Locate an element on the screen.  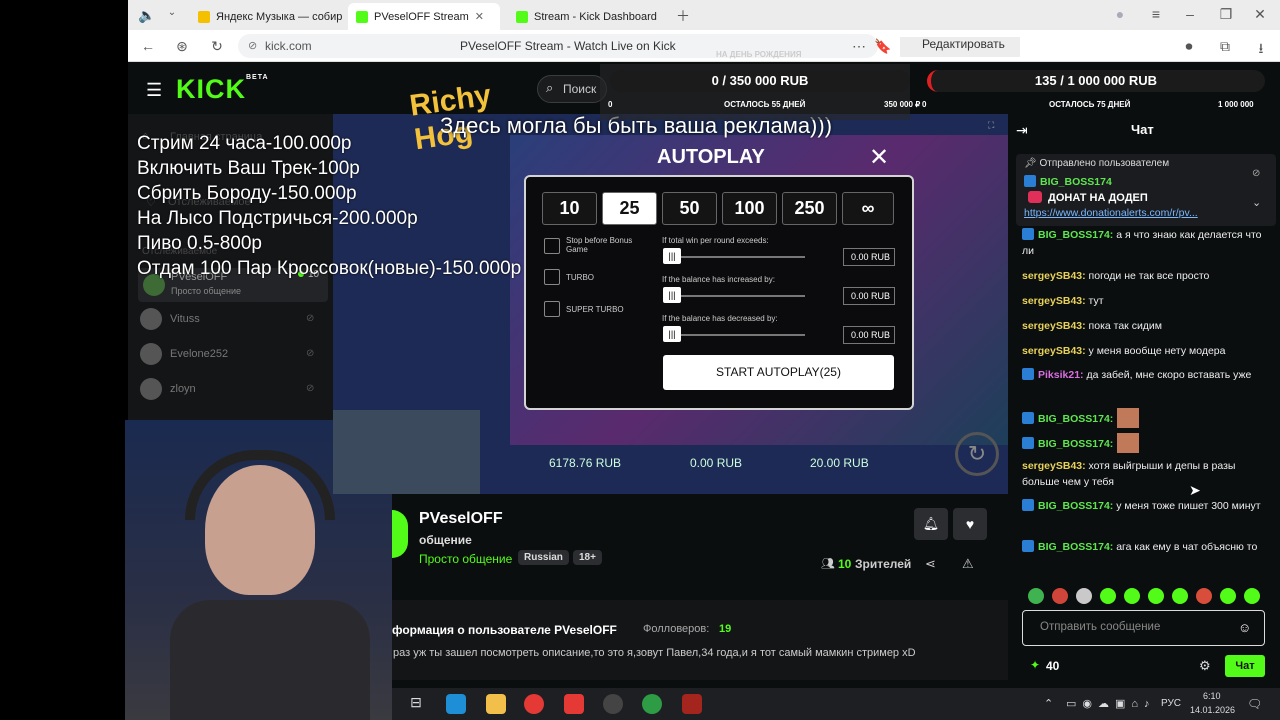
stream-category: Просто общение is located at coordinates (465, 559).